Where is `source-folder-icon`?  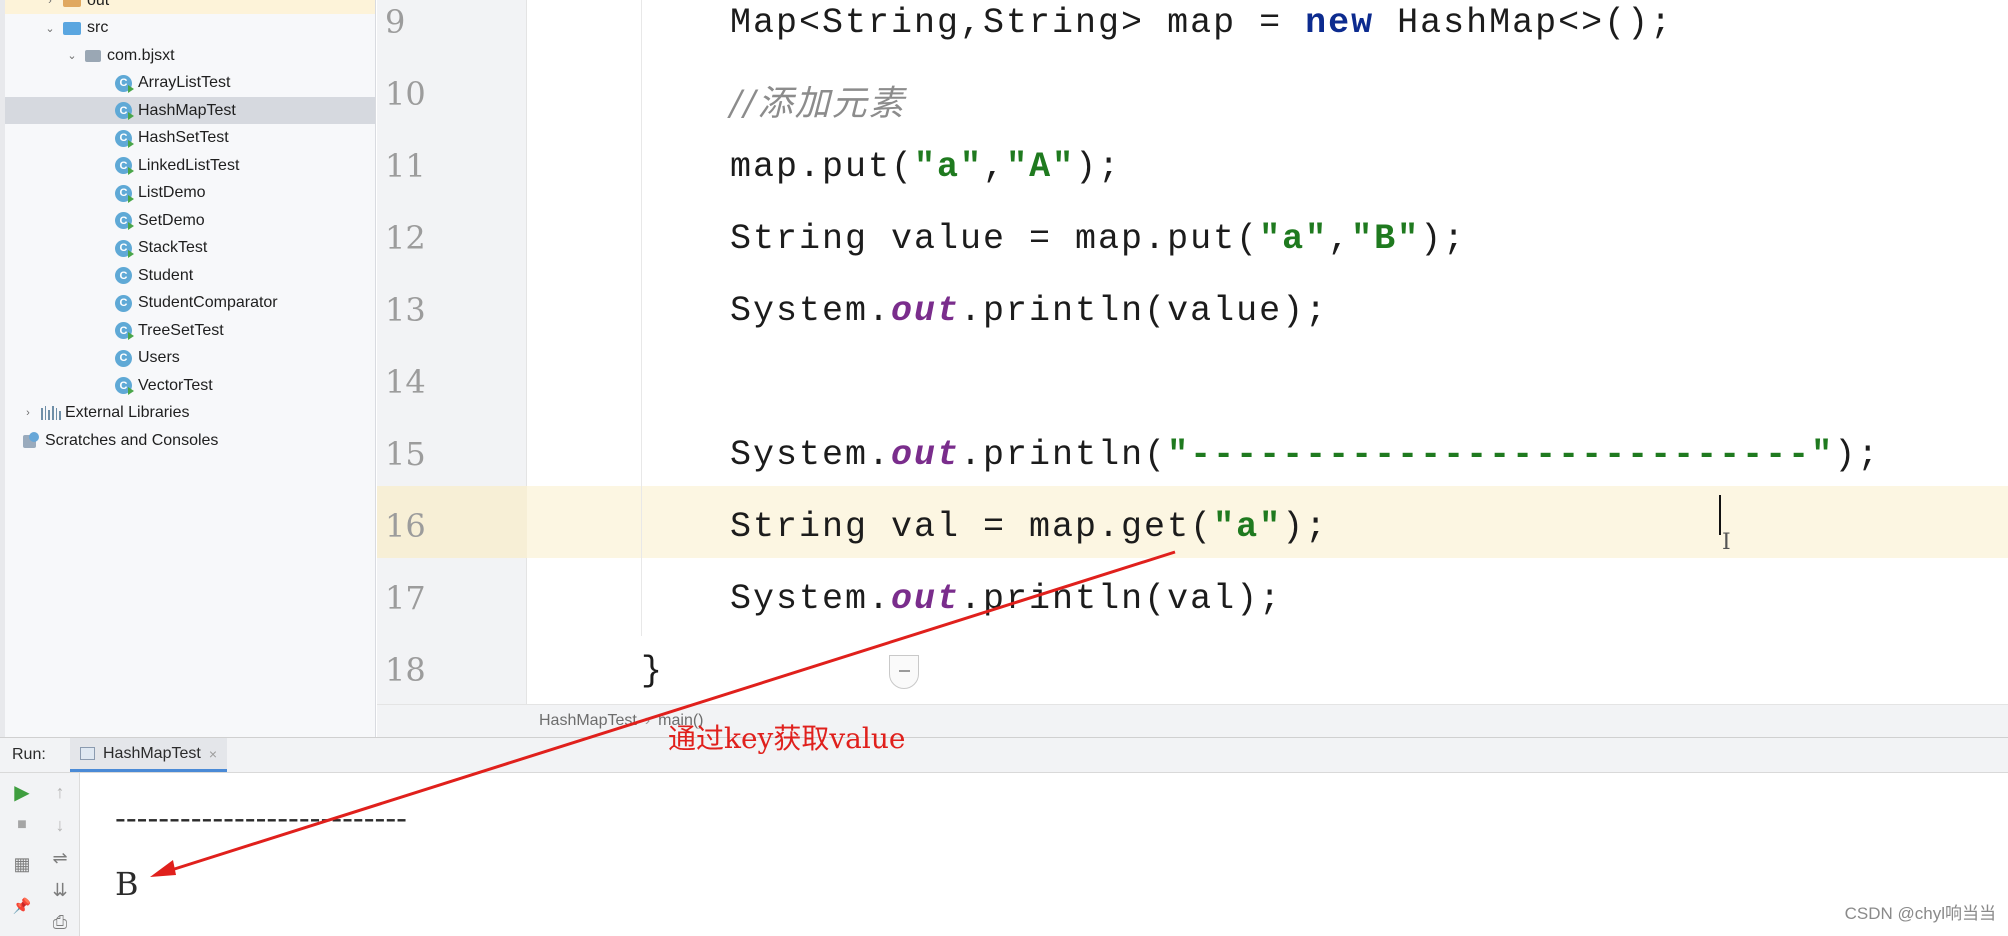
source-folder-icon is located at coordinates (72, 28).